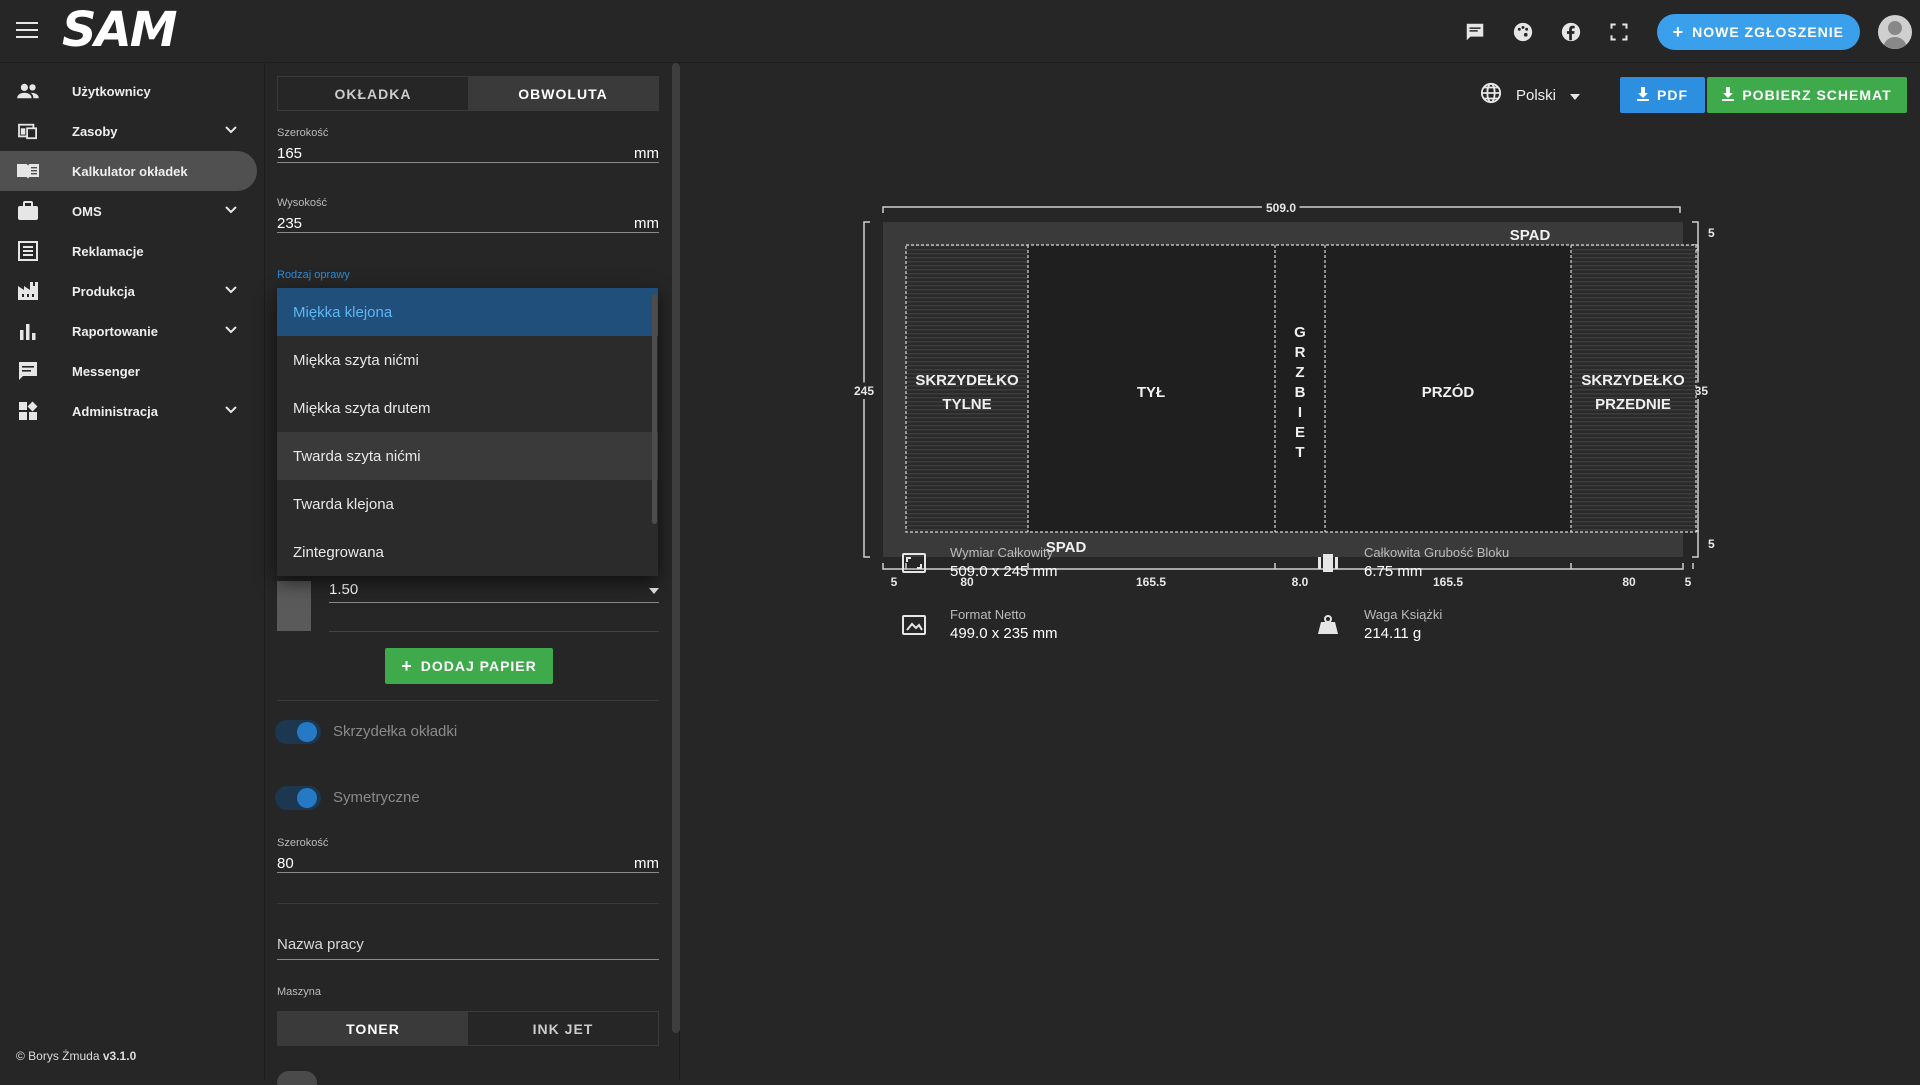 This screenshot has width=1920, height=1085. Describe the element at coordinates (1629, 582) in the screenshot. I see `dim-flap-front: 80` at that location.